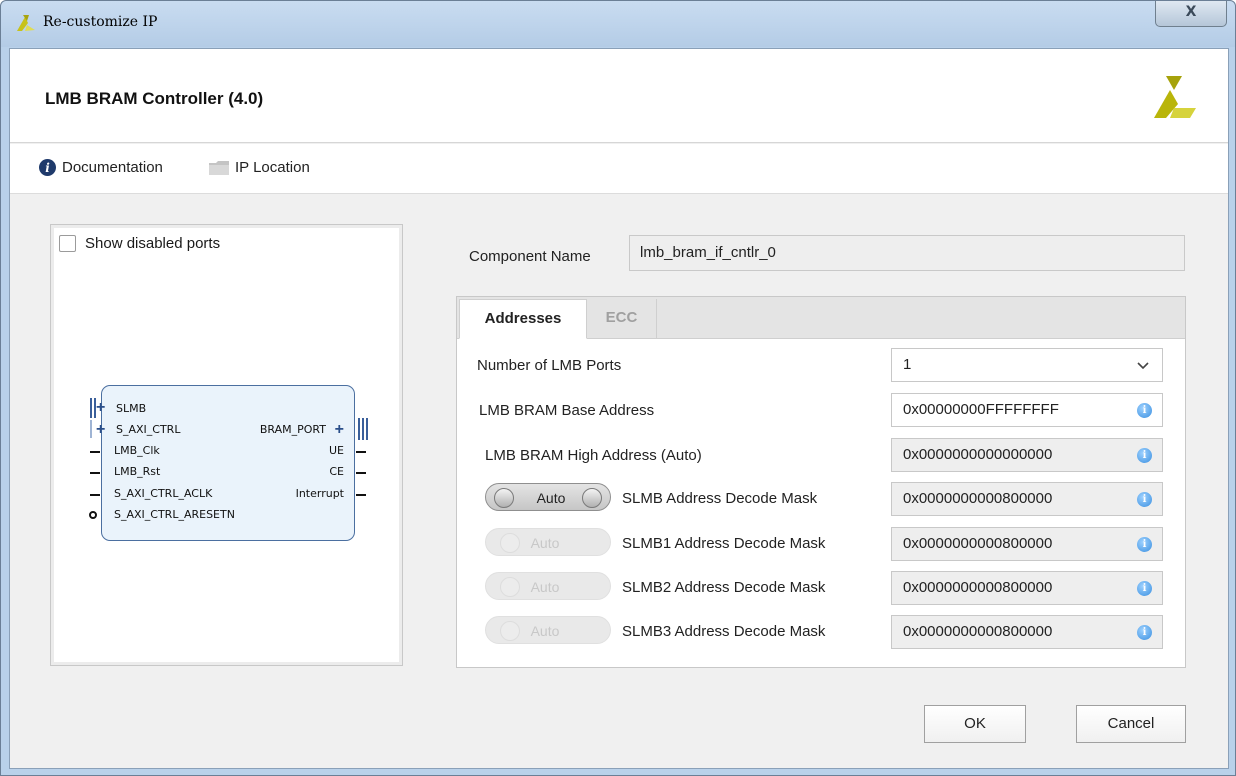 The height and width of the screenshot is (776, 1236). I want to click on slmb2-mask-info-icon: i, so click(1144, 588).